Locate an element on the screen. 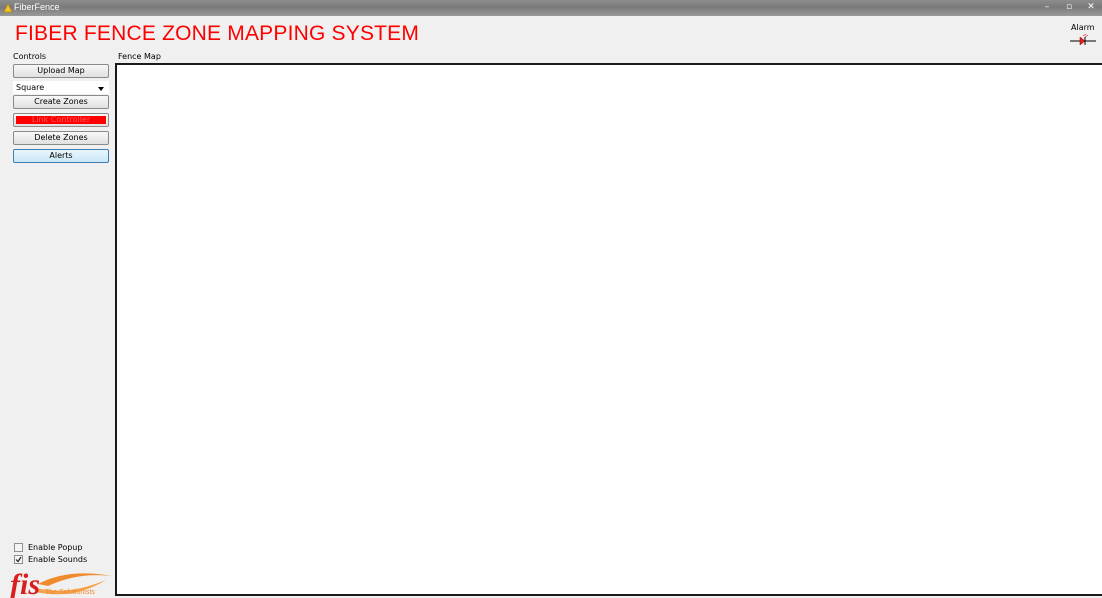  enable-sounds-option: Enable Sounds is located at coordinates (50, 559).